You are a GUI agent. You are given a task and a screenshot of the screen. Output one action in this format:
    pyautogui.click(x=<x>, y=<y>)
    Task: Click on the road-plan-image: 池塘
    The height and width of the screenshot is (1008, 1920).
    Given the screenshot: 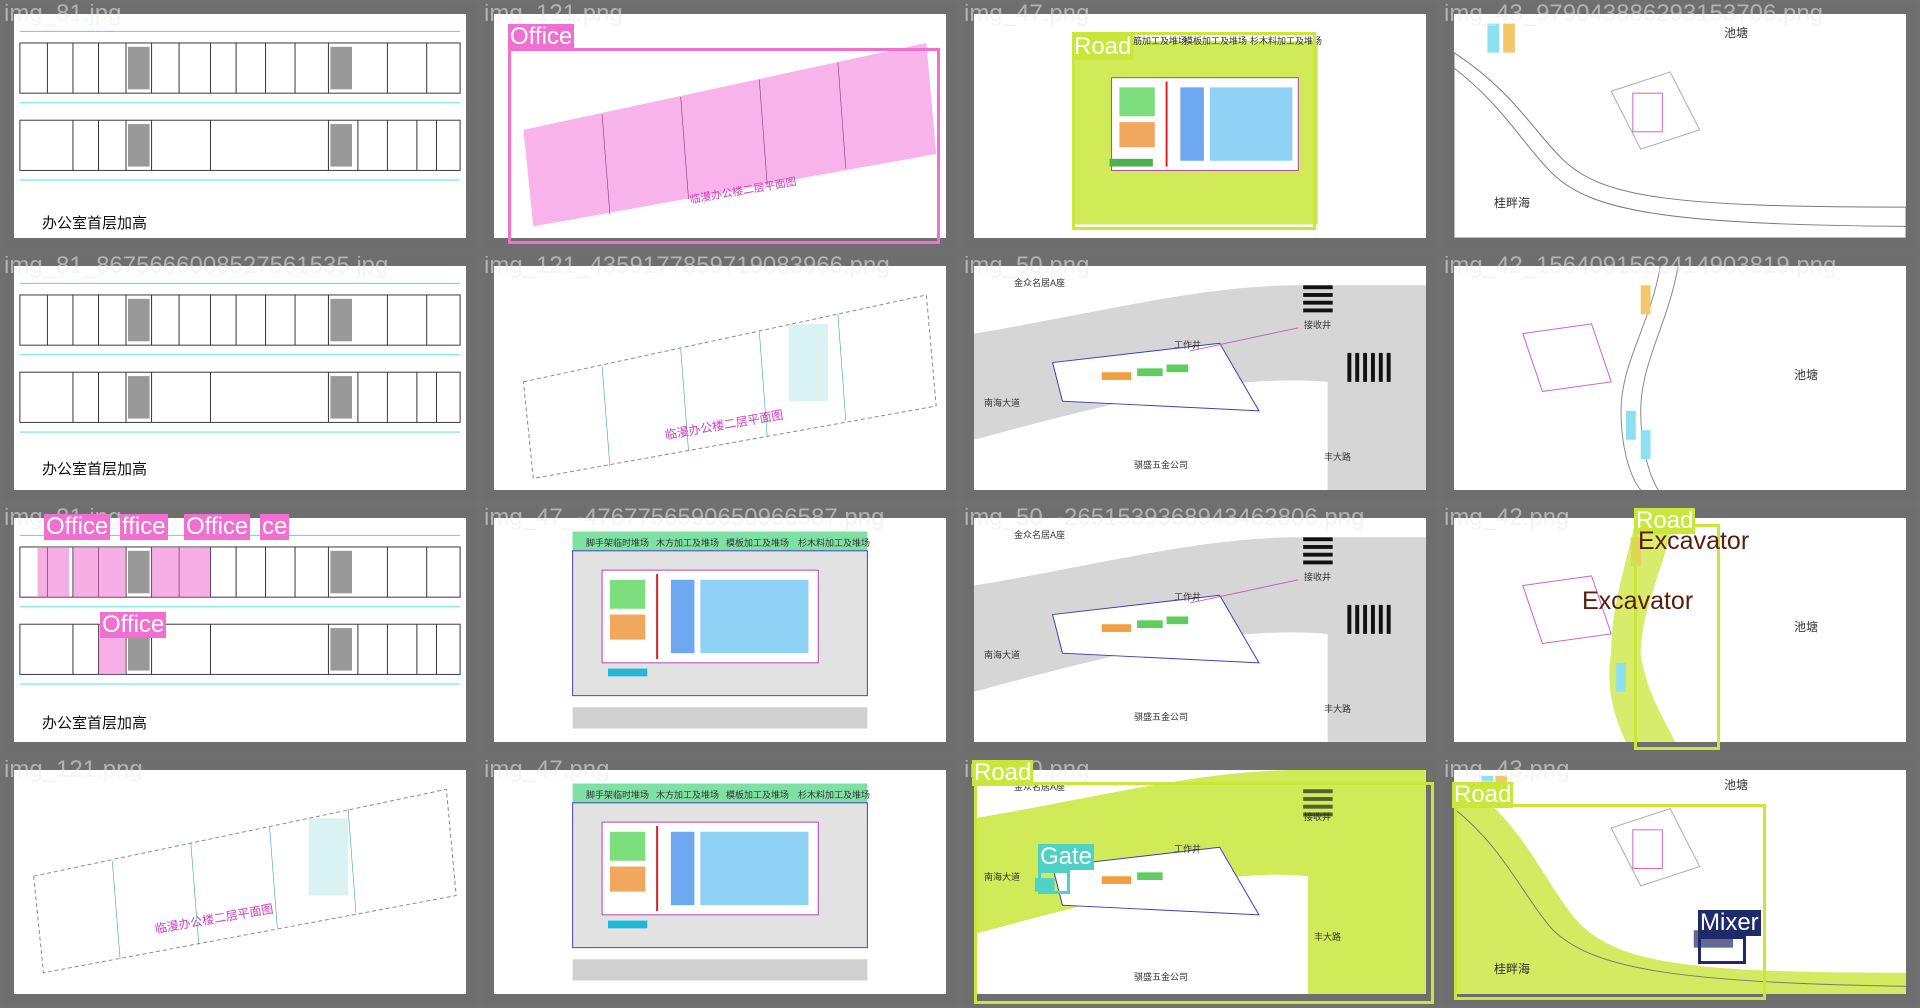 What is the action you would take?
    pyautogui.click(x=1680, y=378)
    